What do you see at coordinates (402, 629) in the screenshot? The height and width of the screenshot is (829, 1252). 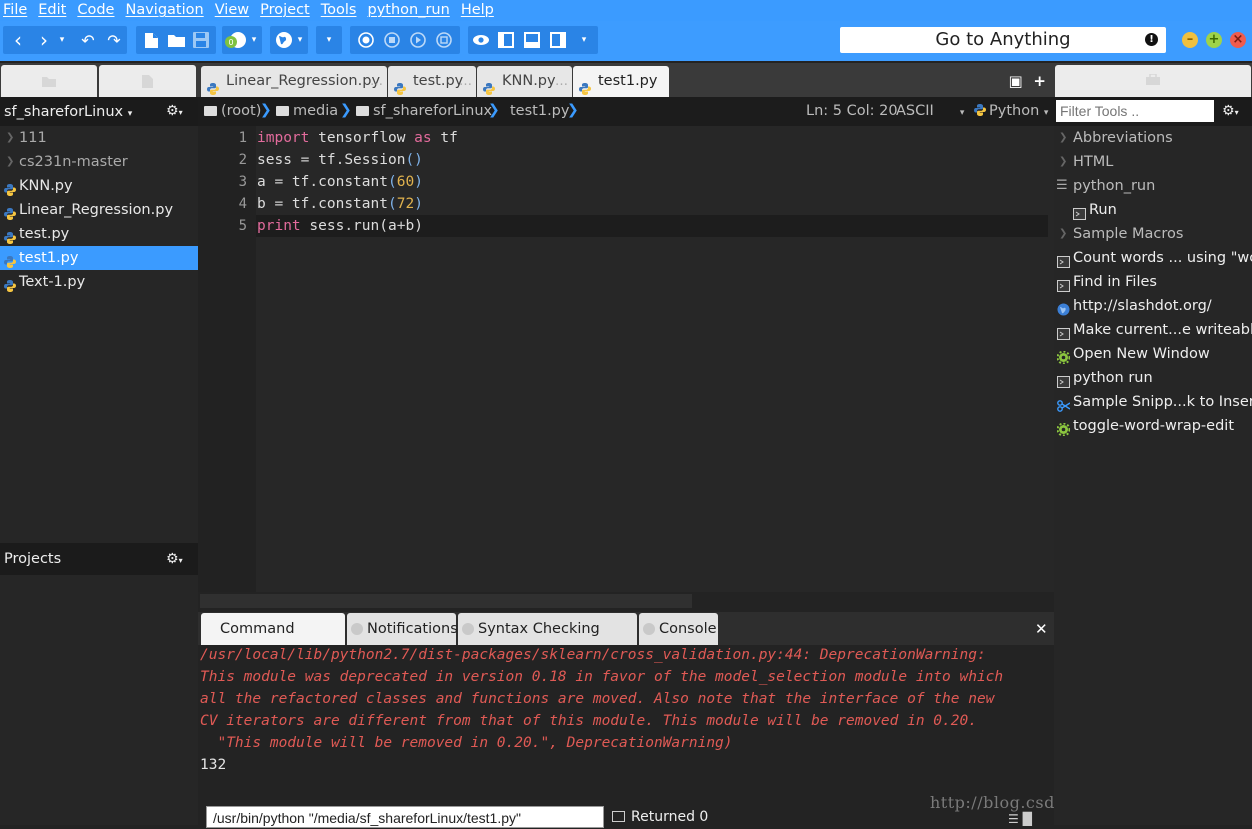 I see `bottom-tab: Notifications` at bounding box center [402, 629].